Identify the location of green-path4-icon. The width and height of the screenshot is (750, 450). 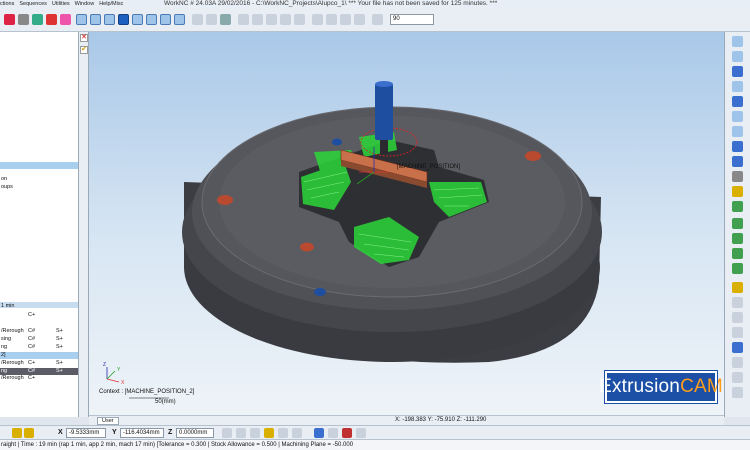
(737, 268).